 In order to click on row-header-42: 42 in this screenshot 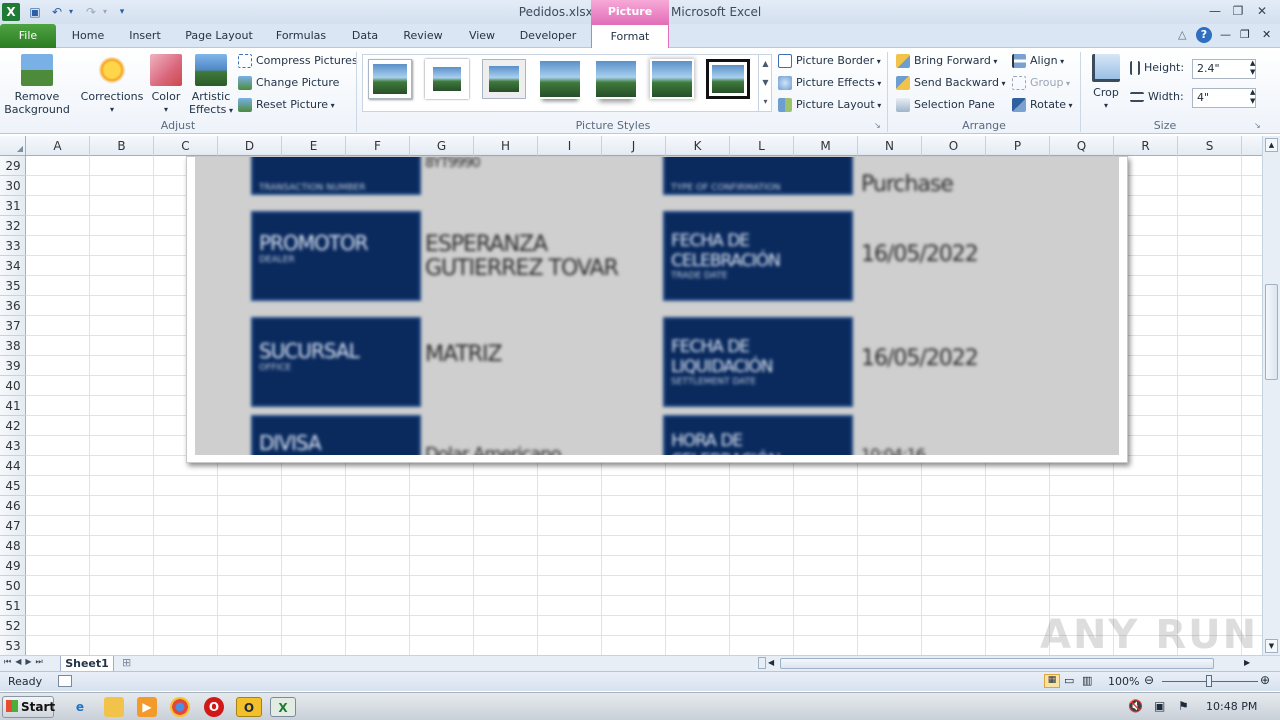, I will do `click(13, 426)`.